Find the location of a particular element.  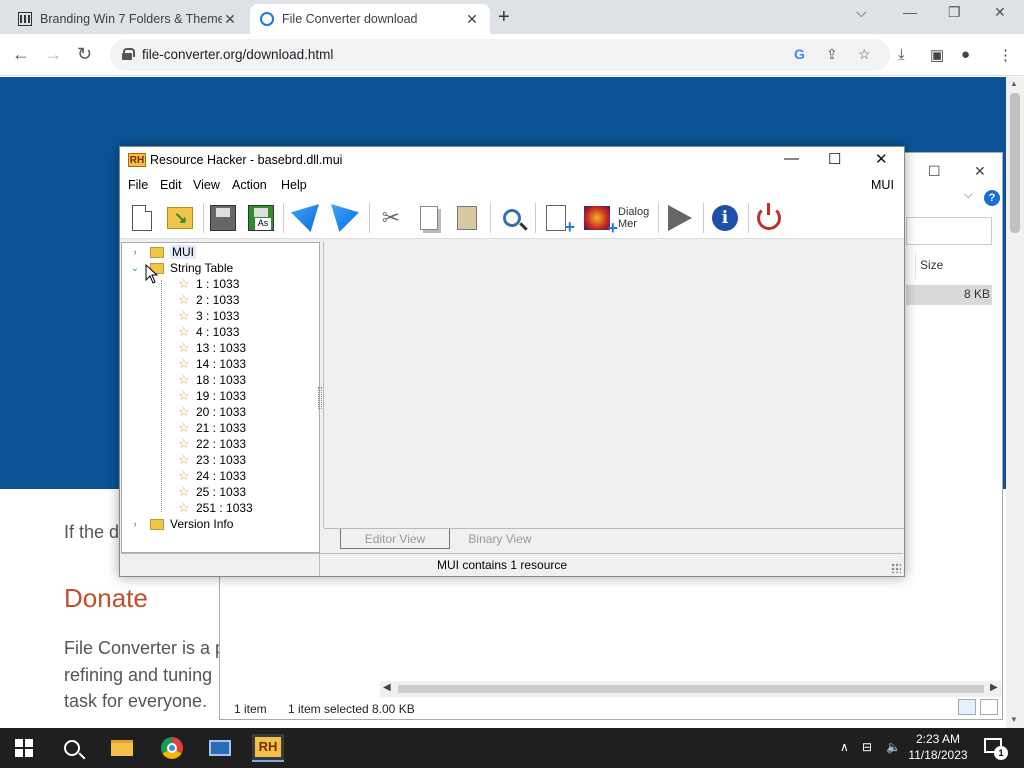

add-image-resource-button is located at coordinates (599, 220).